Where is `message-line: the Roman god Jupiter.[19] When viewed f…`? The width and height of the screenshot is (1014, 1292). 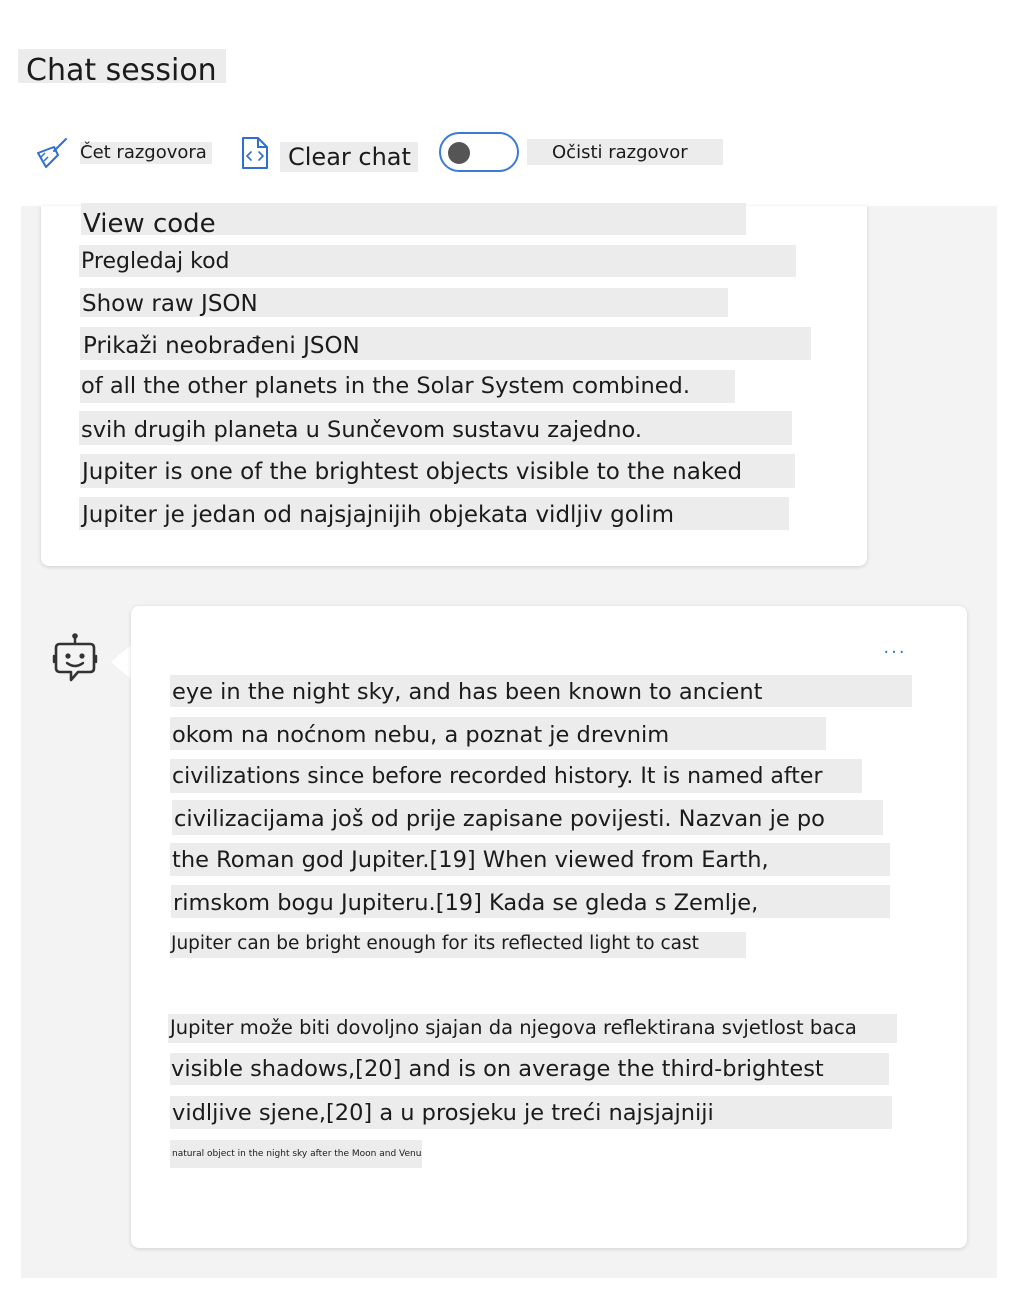
message-line: the Roman god Jupiter.[19] When viewed f… is located at coordinates (530, 859).